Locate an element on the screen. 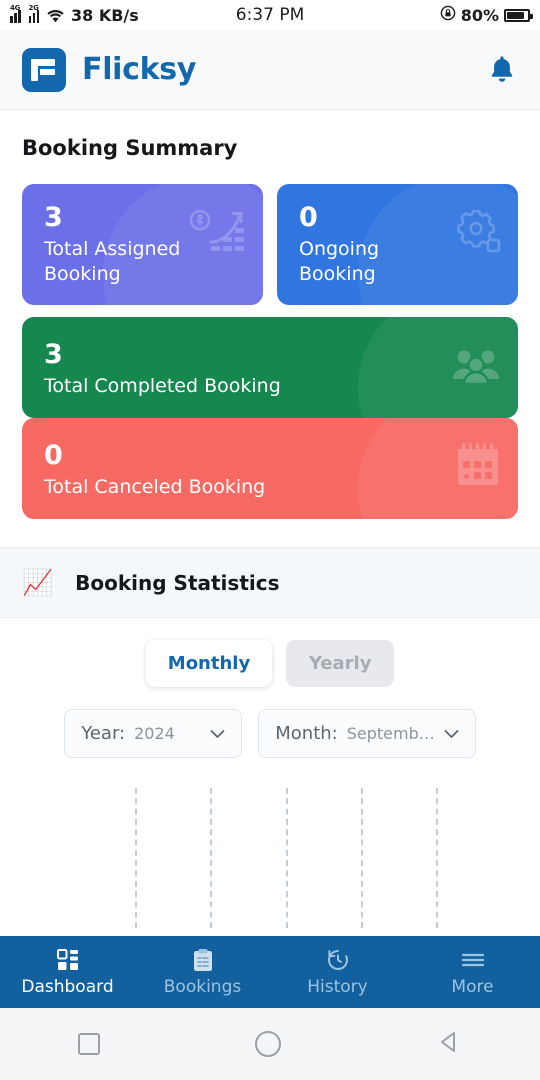 The height and width of the screenshot is (1080, 540). system-navigation-bar is located at coordinates (270, 1044).